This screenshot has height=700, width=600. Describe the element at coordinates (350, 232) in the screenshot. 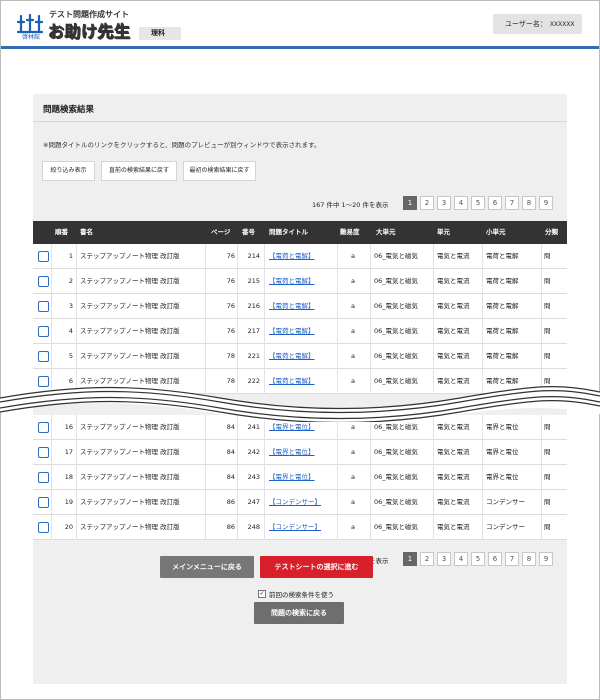

I see `col-header-difficulty: 難易度` at that location.